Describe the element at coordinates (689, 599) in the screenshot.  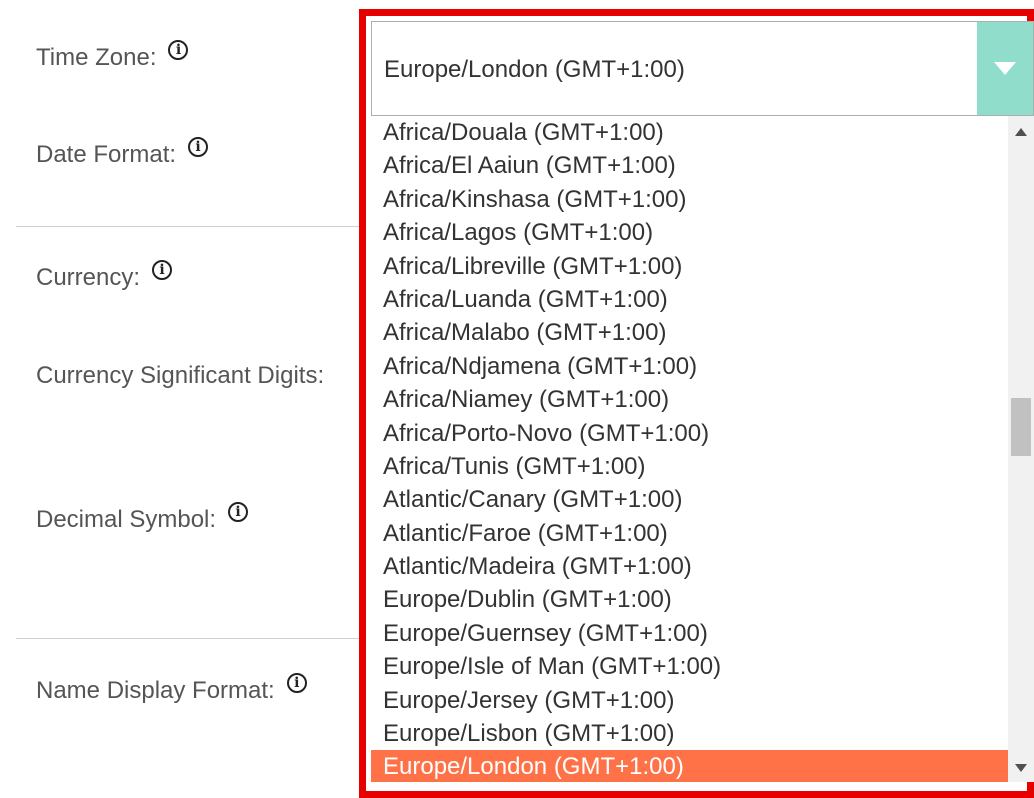
I see `time-zone-option: Europe/Dublin (GMT+1:00)` at that location.